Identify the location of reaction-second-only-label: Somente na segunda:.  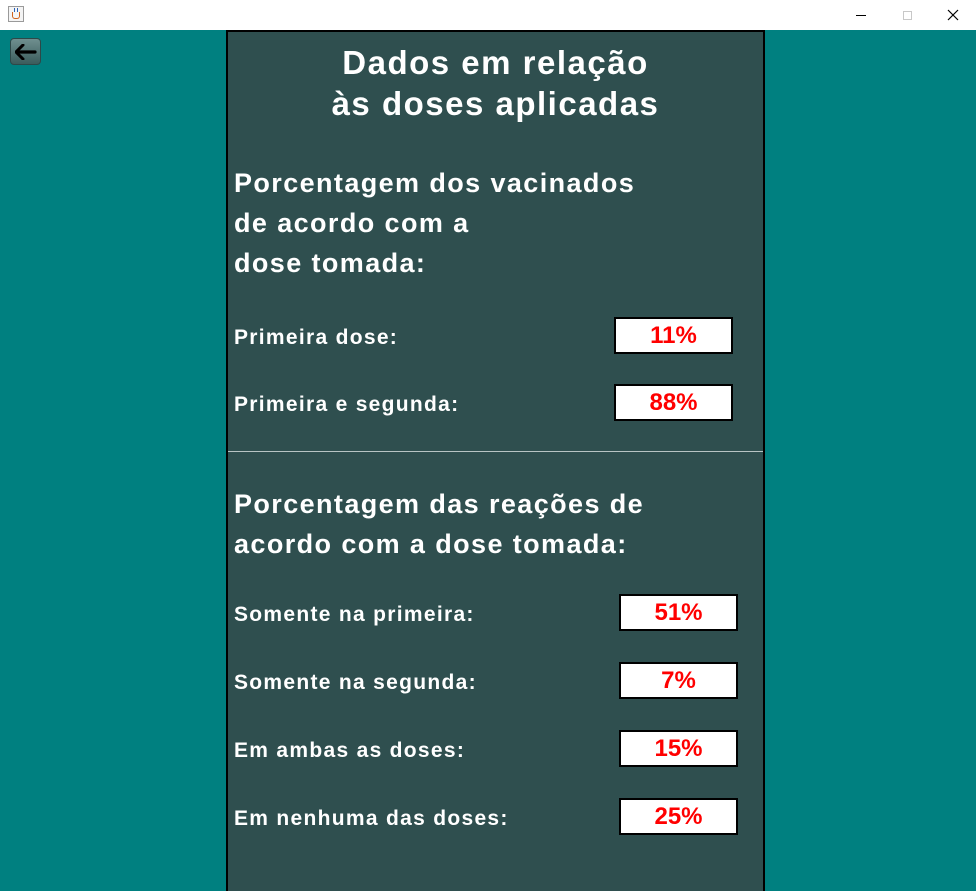
(355, 682).